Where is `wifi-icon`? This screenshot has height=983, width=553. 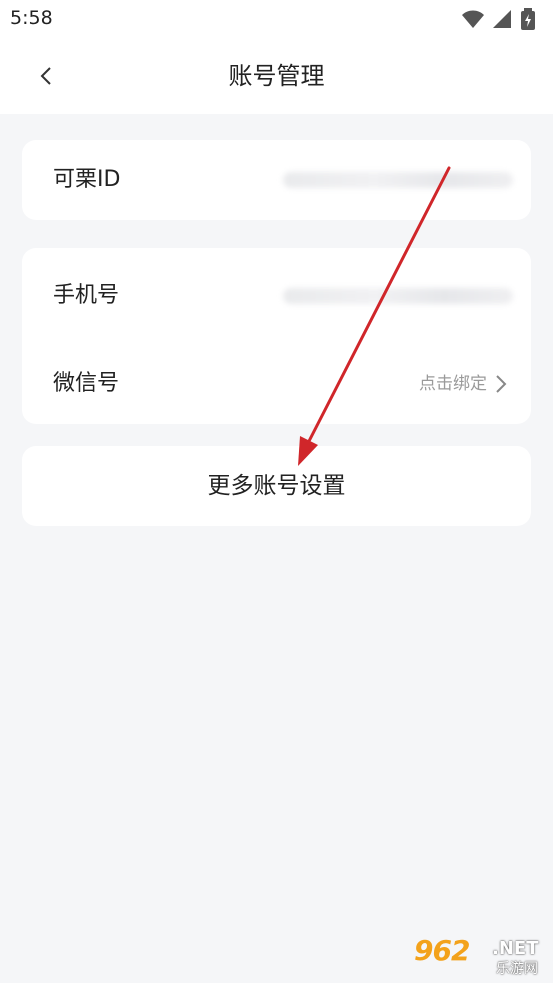
wifi-icon is located at coordinates (473, 19).